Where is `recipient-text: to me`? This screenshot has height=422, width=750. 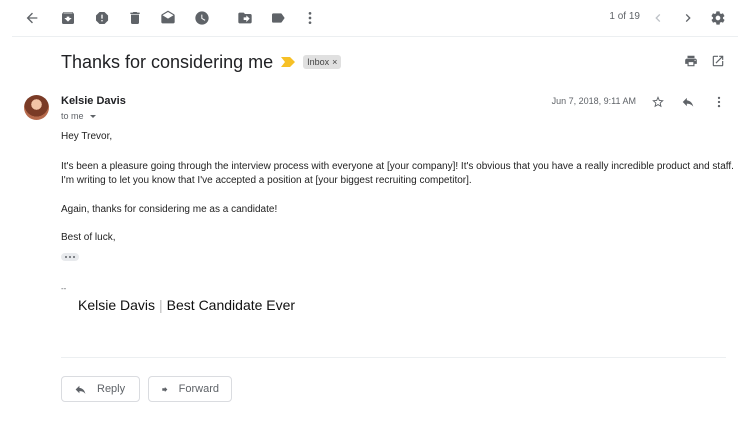 recipient-text: to me is located at coordinates (72, 116).